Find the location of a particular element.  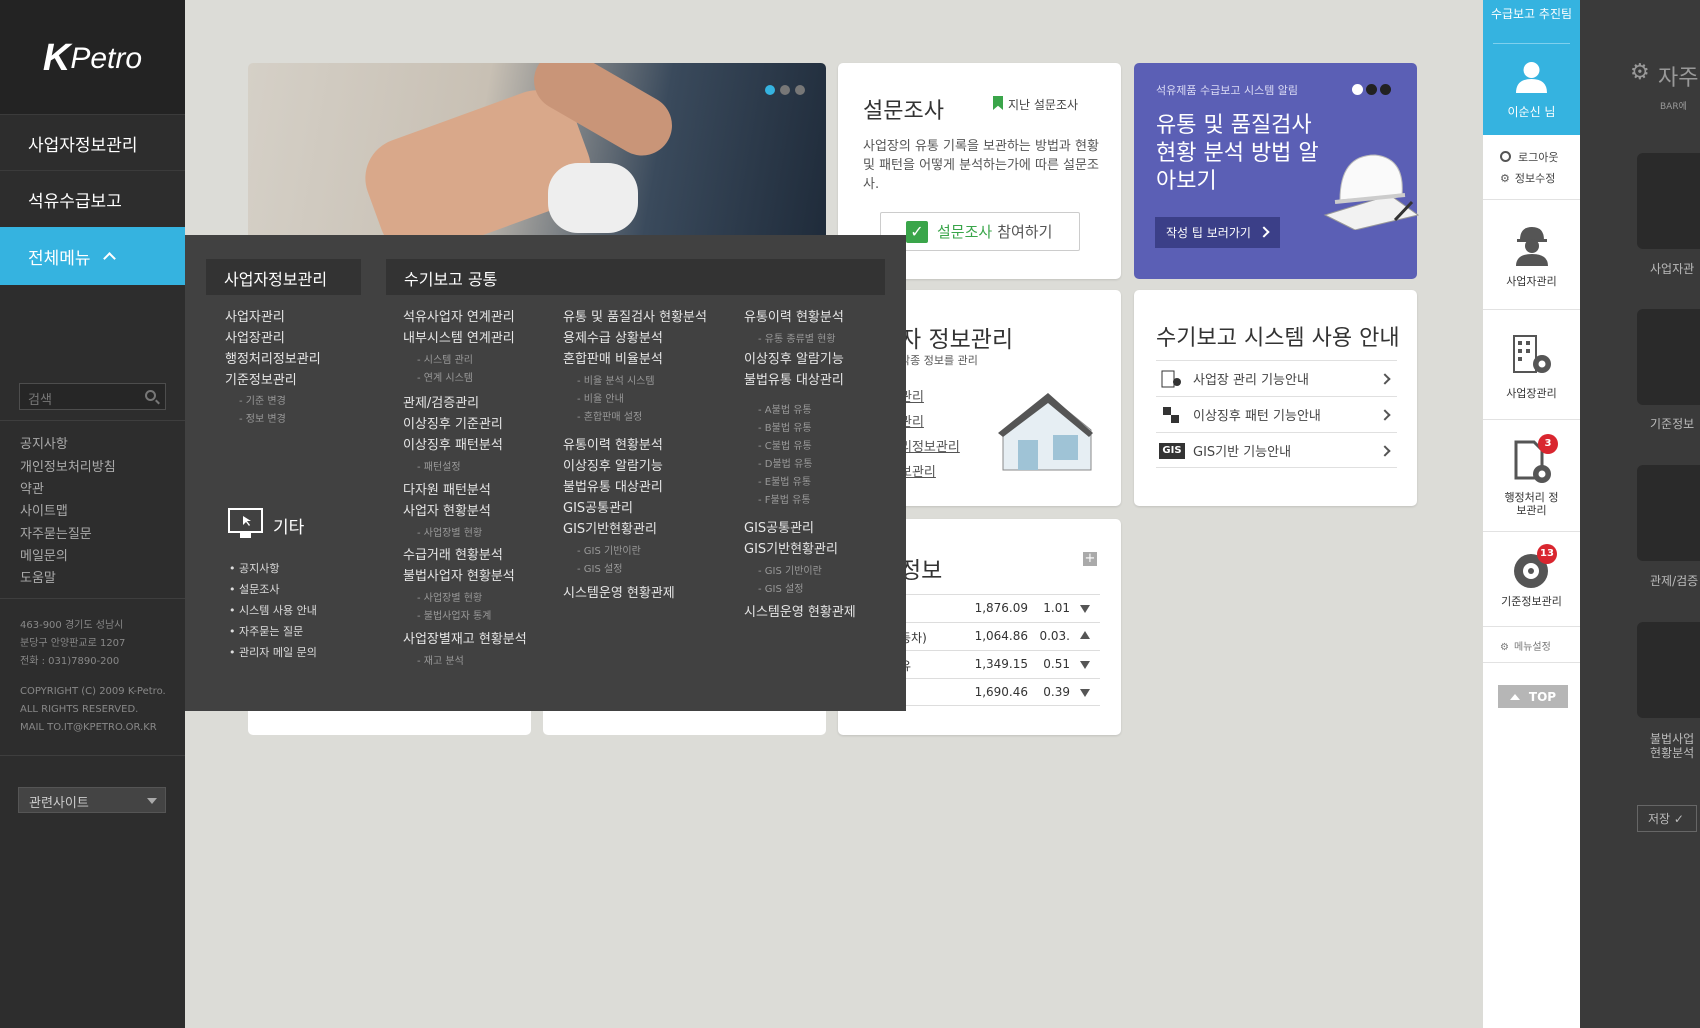

search-icon is located at coordinates (150, 395).